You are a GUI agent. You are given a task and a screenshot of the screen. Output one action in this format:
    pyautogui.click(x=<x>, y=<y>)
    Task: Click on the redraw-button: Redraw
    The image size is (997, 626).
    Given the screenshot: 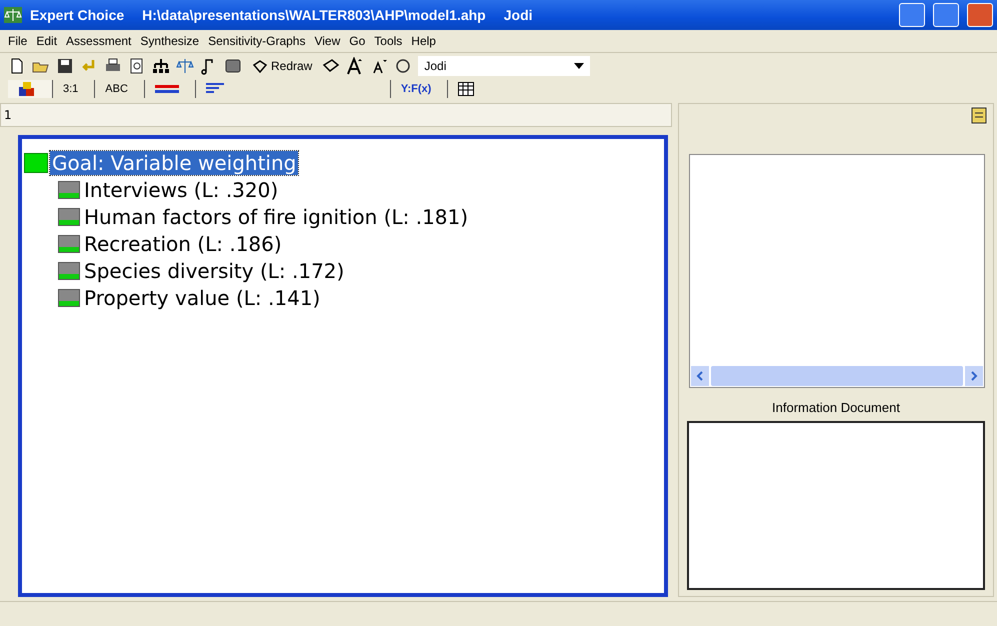 What is the action you would take?
    pyautogui.click(x=282, y=65)
    